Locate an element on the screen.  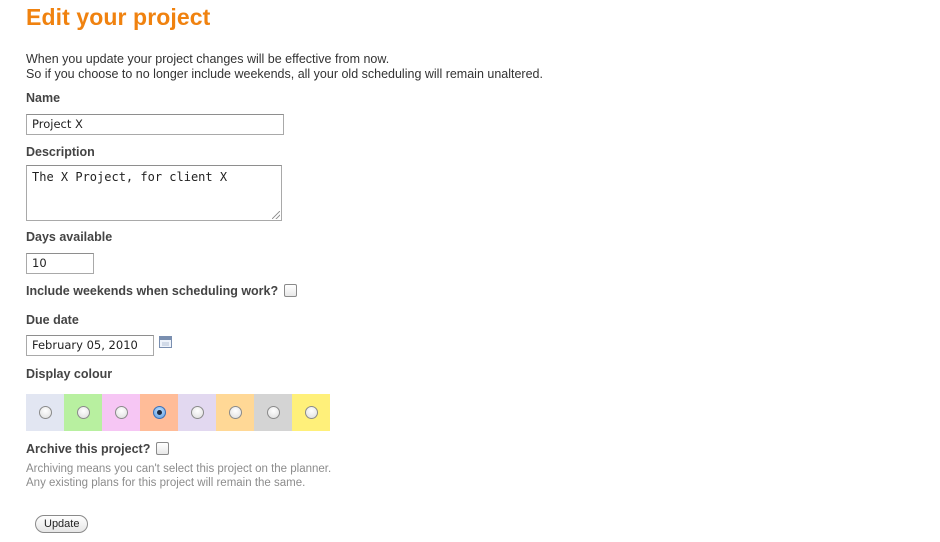
name-label: Name is located at coordinates (43, 98).